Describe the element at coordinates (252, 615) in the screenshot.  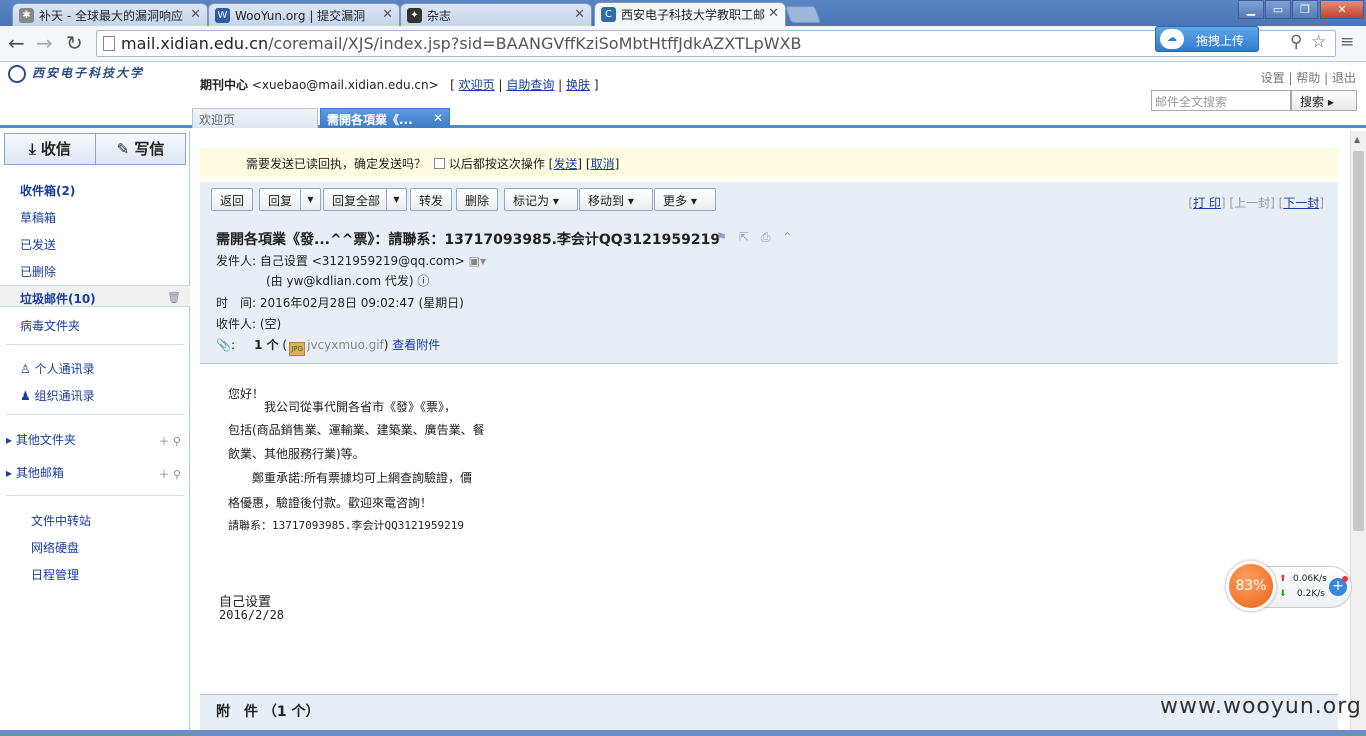
I see `signature-date: 2016/2/28` at that location.